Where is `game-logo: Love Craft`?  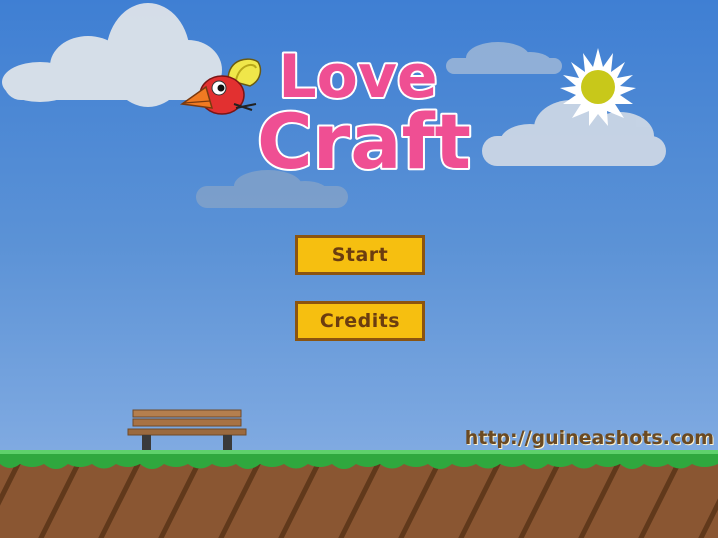
game-logo: Love Craft is located at coordinates (364, 114).